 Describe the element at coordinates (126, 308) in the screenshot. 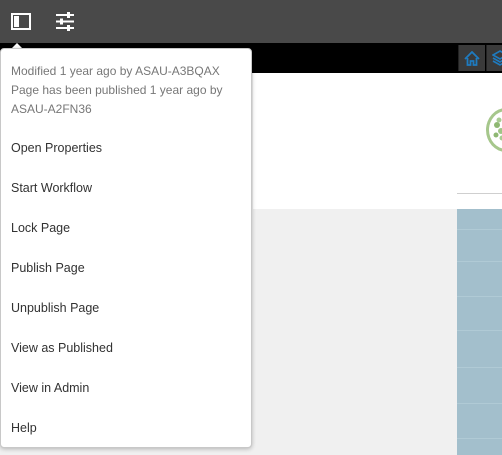

I see `menu-item-unpublish-page: Unpublish Page` at that location.